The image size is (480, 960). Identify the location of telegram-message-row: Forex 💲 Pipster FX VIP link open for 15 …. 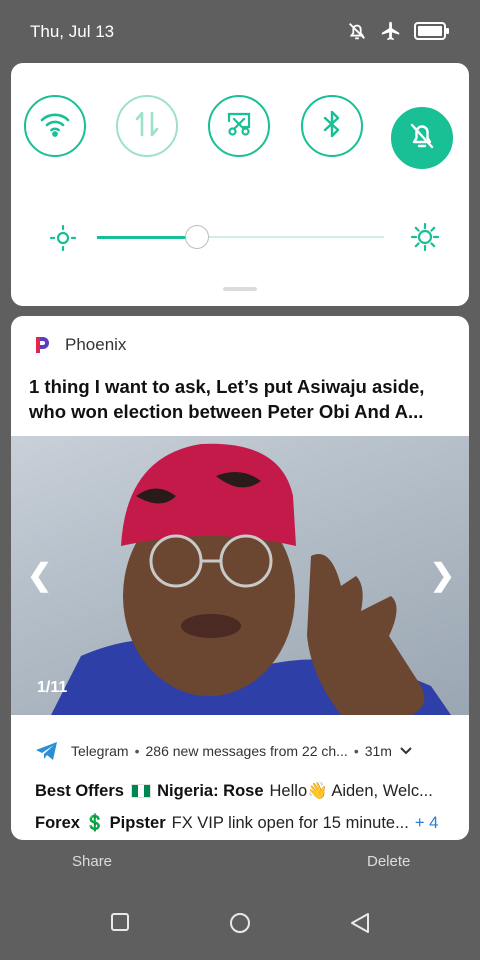
(240, 823).